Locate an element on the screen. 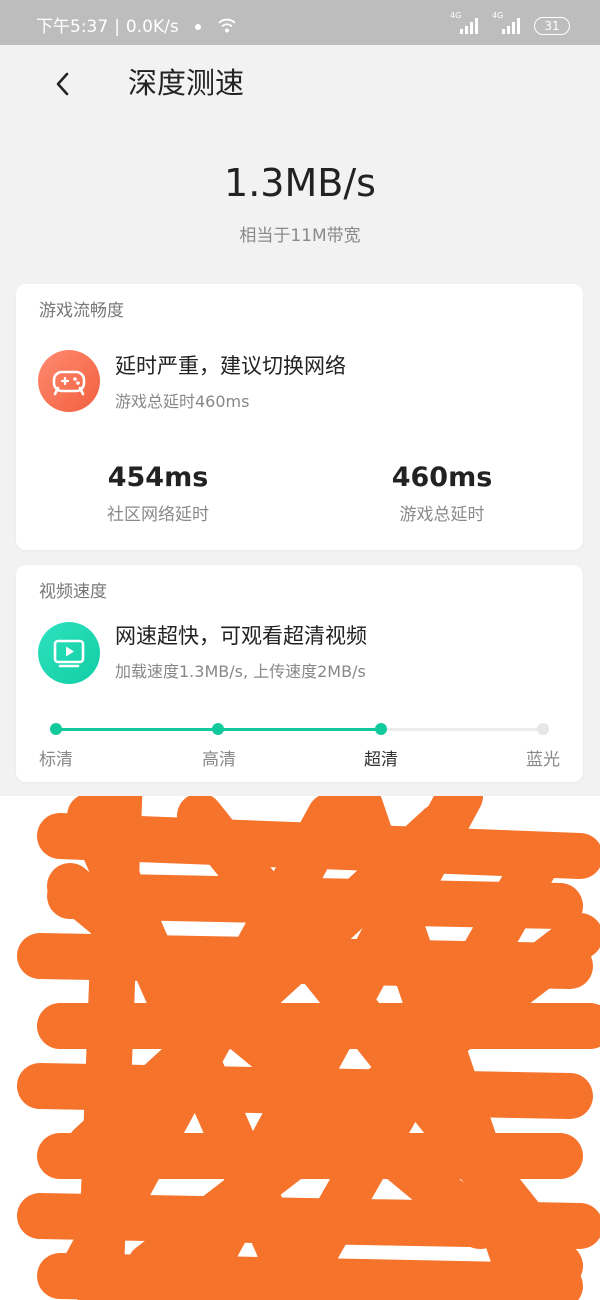  quality-label-sd: 标清 is located at coordinates (56, 760).